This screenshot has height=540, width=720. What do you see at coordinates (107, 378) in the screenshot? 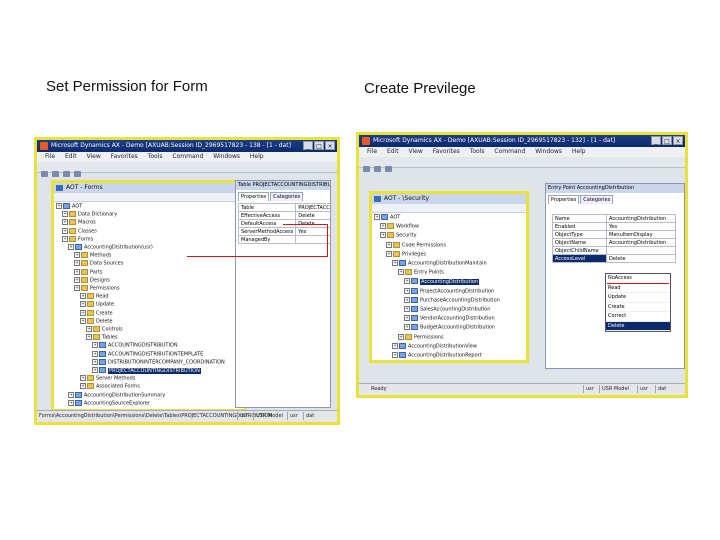
I see `tree-node: + Server Methods` at bounding box center [107, 378].